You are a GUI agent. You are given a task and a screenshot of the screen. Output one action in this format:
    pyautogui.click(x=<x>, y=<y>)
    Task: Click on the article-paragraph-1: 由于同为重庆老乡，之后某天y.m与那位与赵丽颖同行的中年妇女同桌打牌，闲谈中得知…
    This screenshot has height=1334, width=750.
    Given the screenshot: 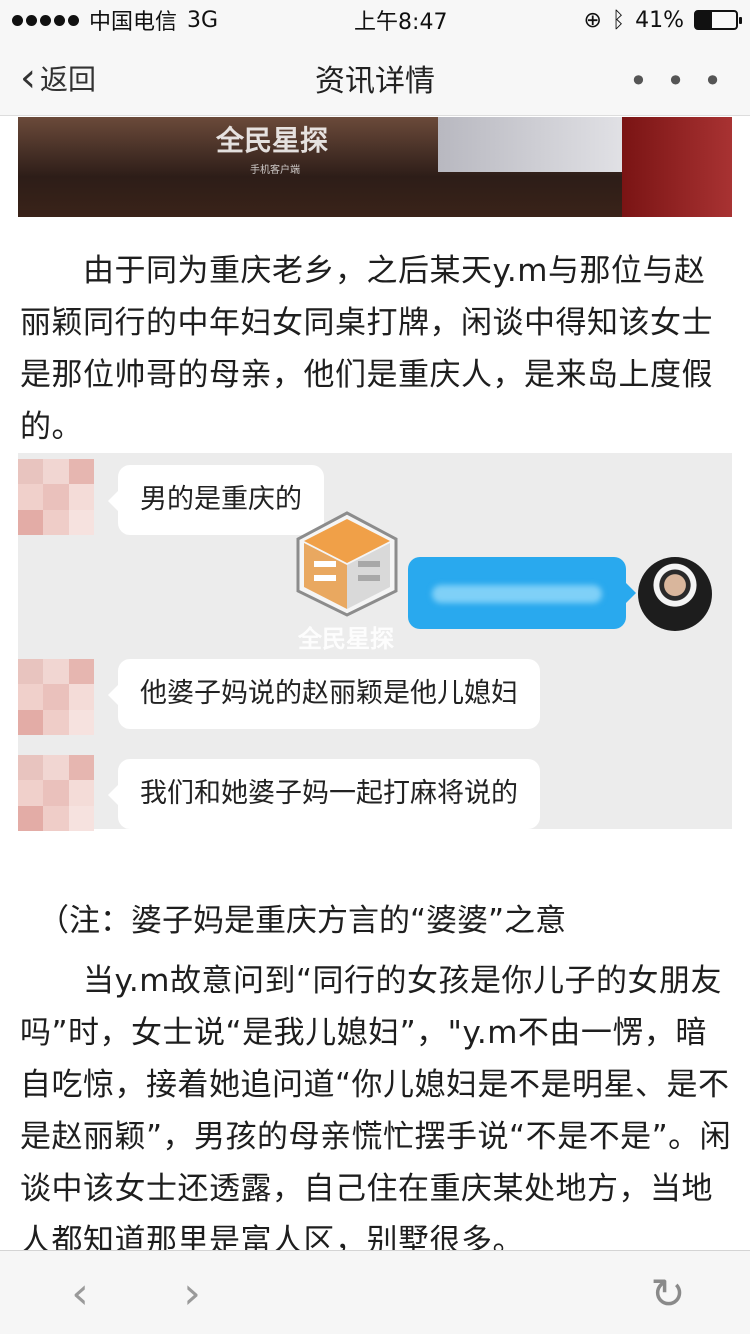 What is the action you would take?
    pyautogui.click(x=366, y=349)
    